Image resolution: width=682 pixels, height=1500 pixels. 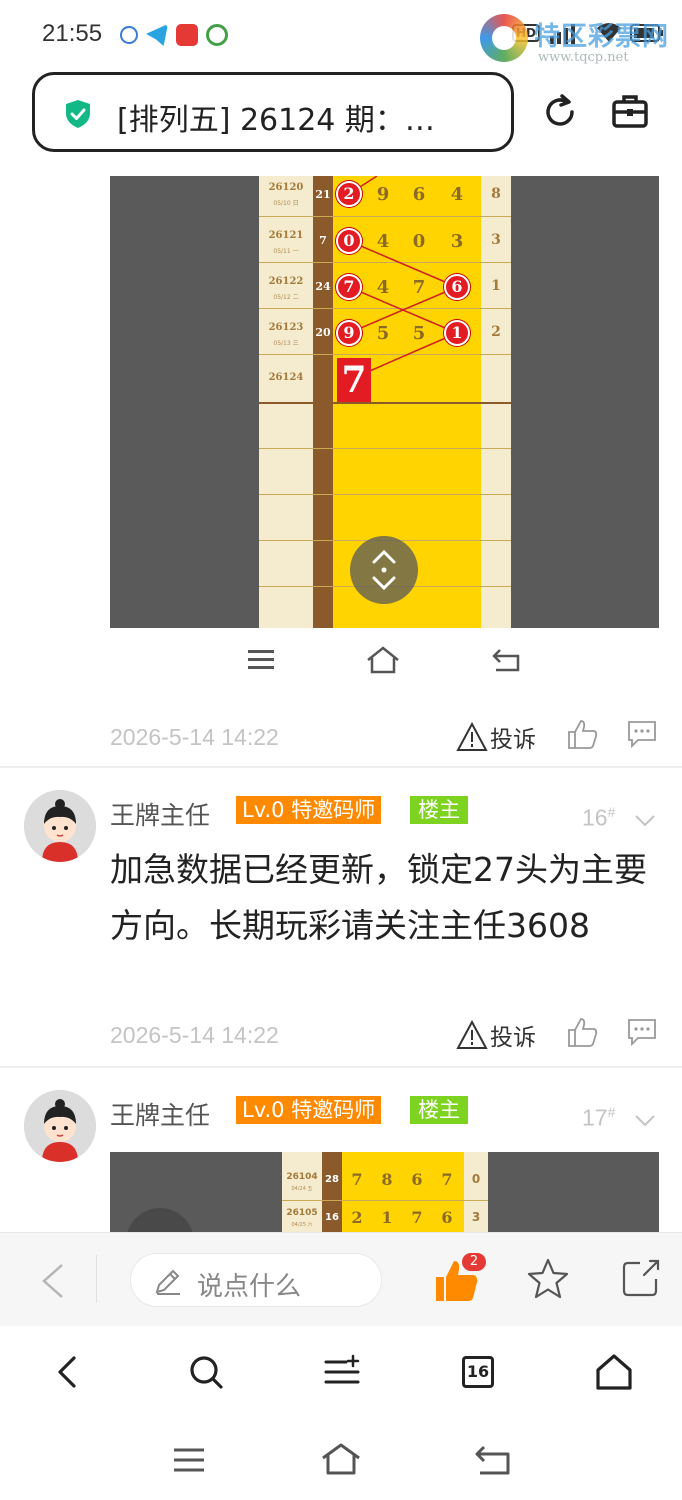 What do you see at coordinates (595, 1117) in the screenshot?
I see `floor-value: 17` at bounding box center [595, 1117].